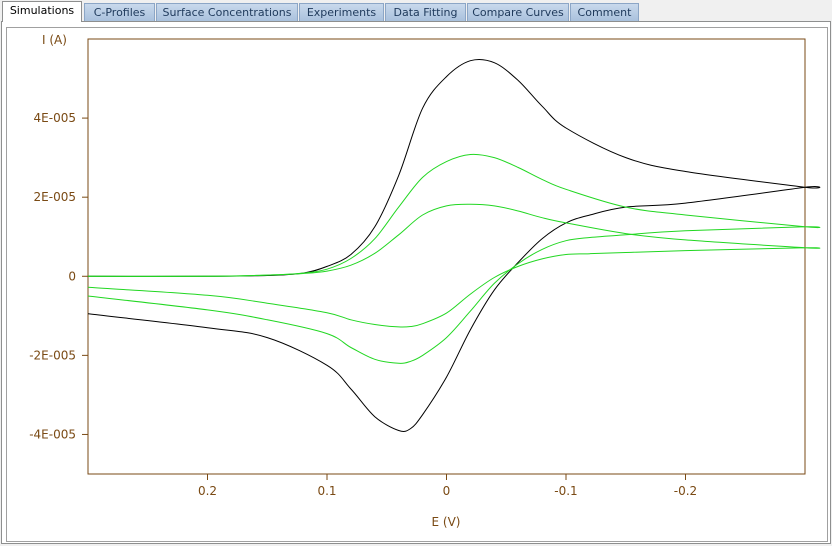  What do you see at coordinates (55, 118) in the screenshot?
I see `y-tick-label: 4E-005` at bounding box center [55, 118].